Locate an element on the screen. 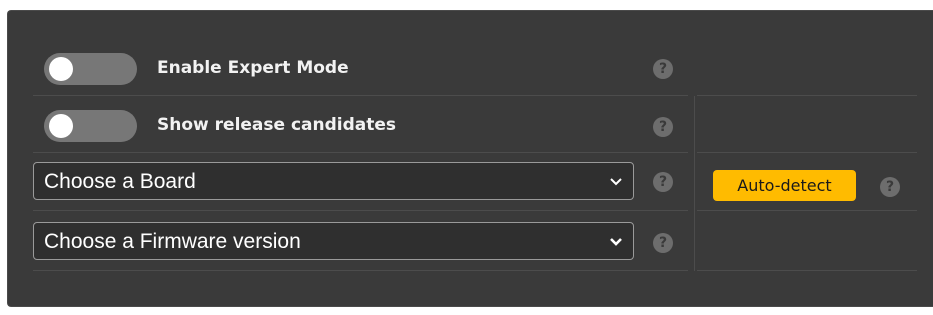 This screenshot has width=933, height=315. release-candidates-toggle is located at coordinates (90, 126).